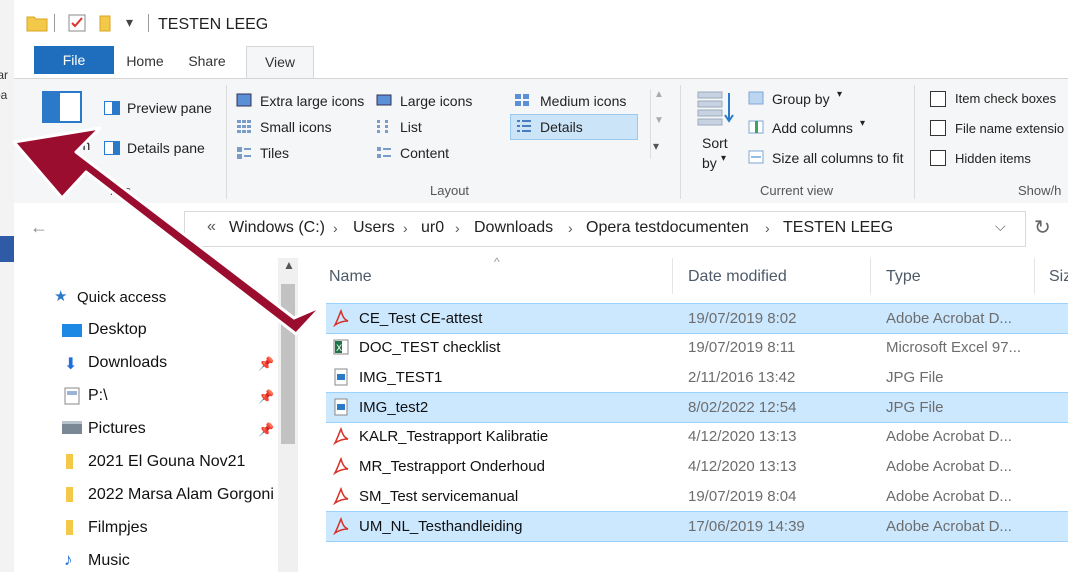  I want to click on column-header-date-modified: Date modified, so click(737, 277).